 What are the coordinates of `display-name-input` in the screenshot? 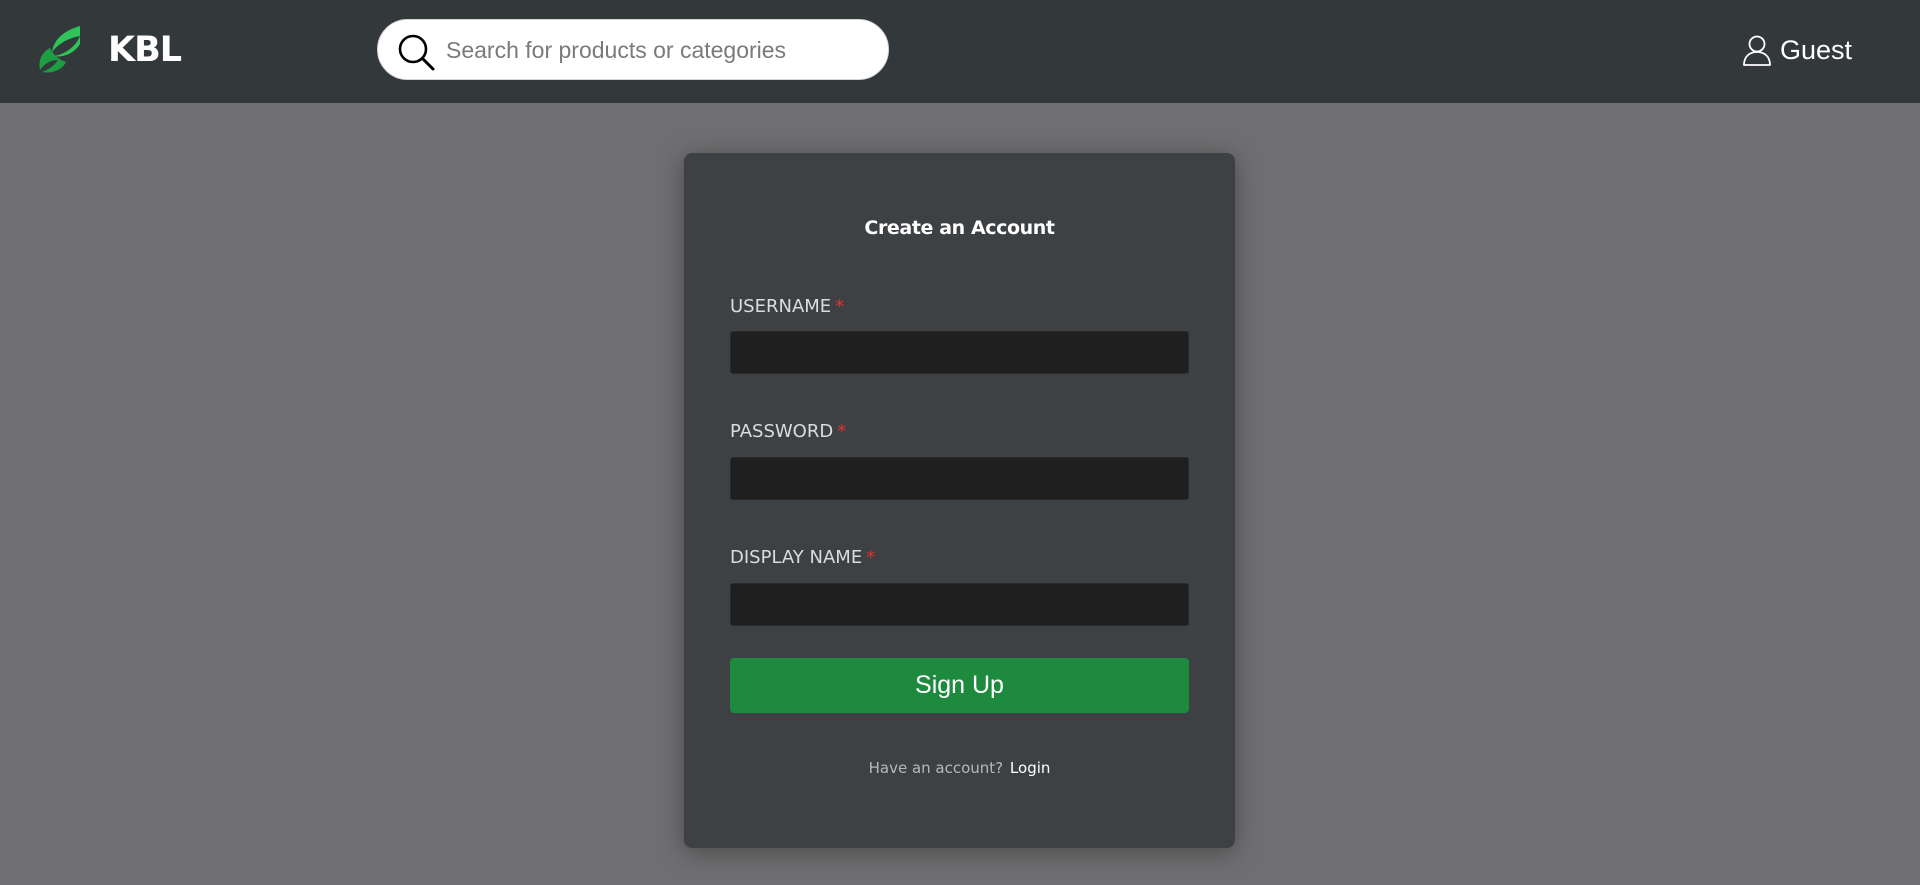 It's located at (959, 604).